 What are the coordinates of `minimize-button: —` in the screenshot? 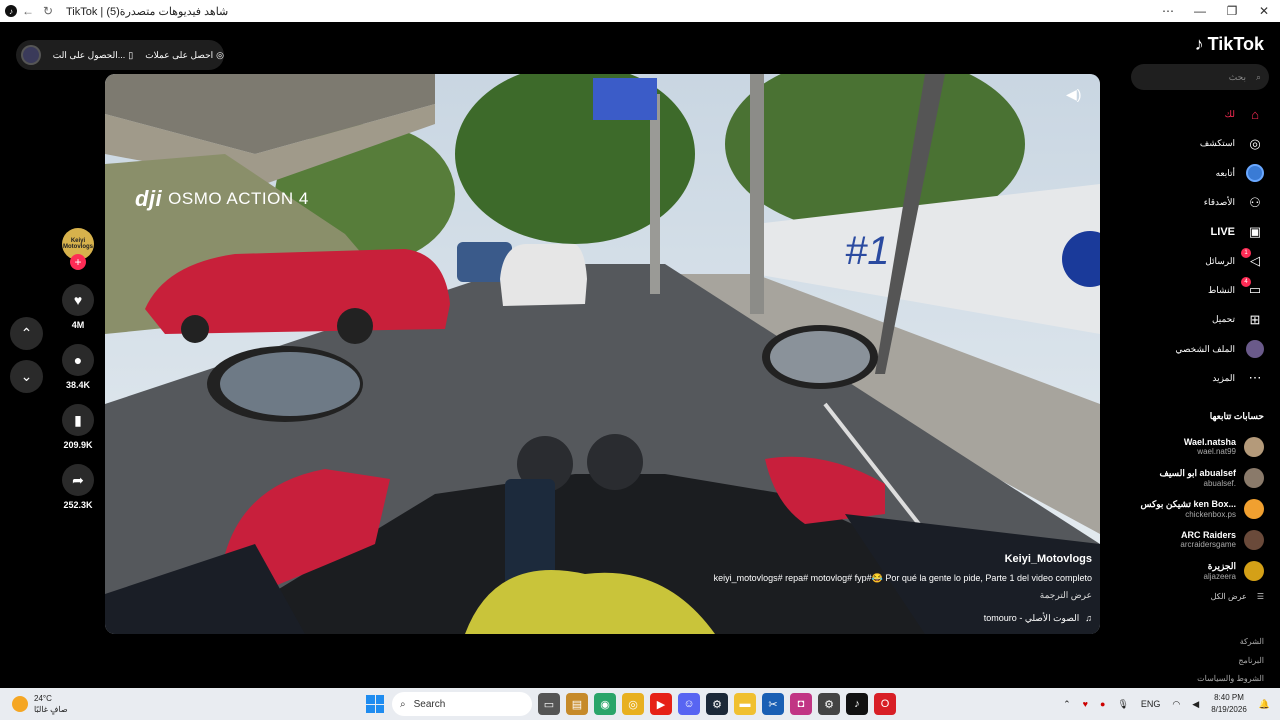 It's located at (1200, 11).